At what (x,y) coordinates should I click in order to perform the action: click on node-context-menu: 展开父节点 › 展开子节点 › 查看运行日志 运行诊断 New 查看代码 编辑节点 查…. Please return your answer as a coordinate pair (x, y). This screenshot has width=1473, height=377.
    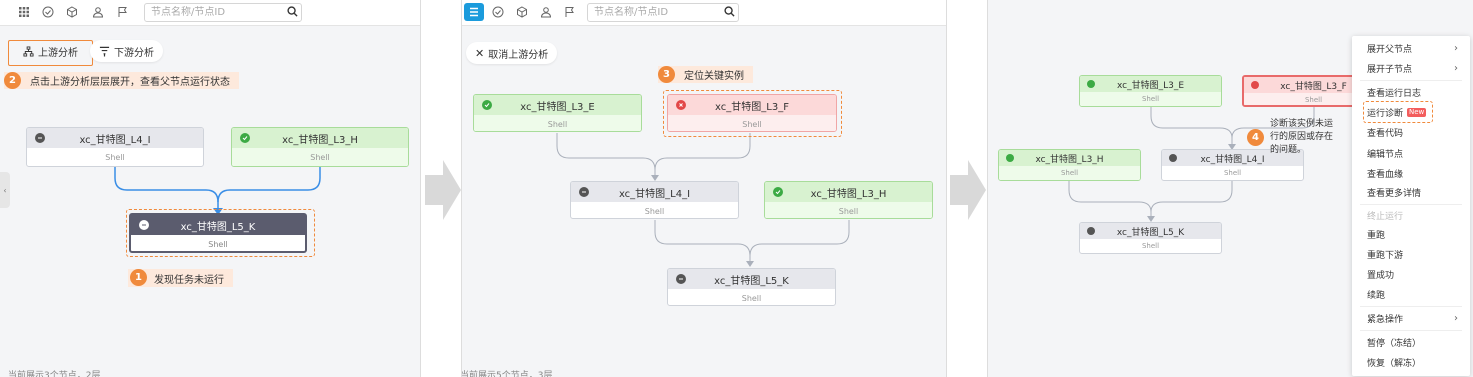
    Looking at the image, I should click on (1411, 206).